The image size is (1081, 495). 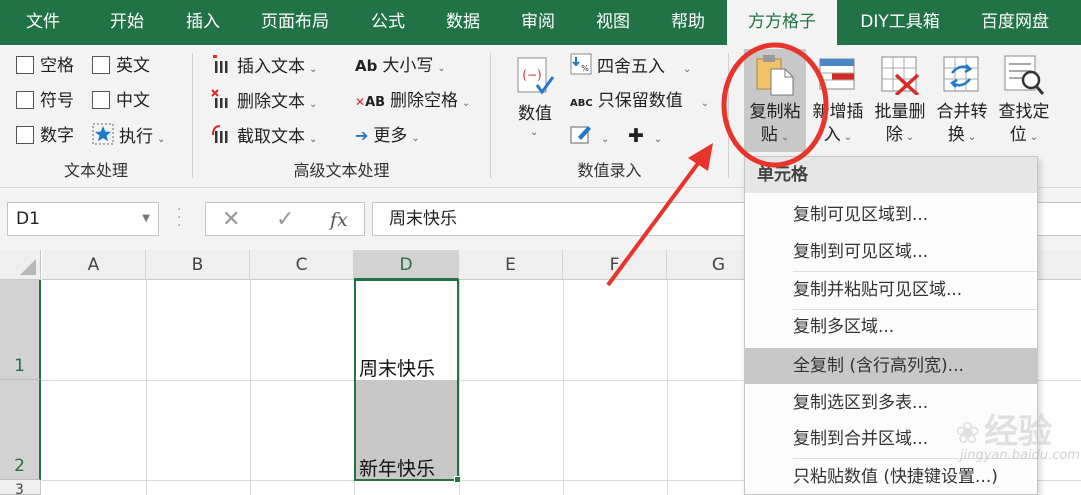 I want to click on batch-delete-label: 批量删除 ⌄, so click(x=900, y=123).